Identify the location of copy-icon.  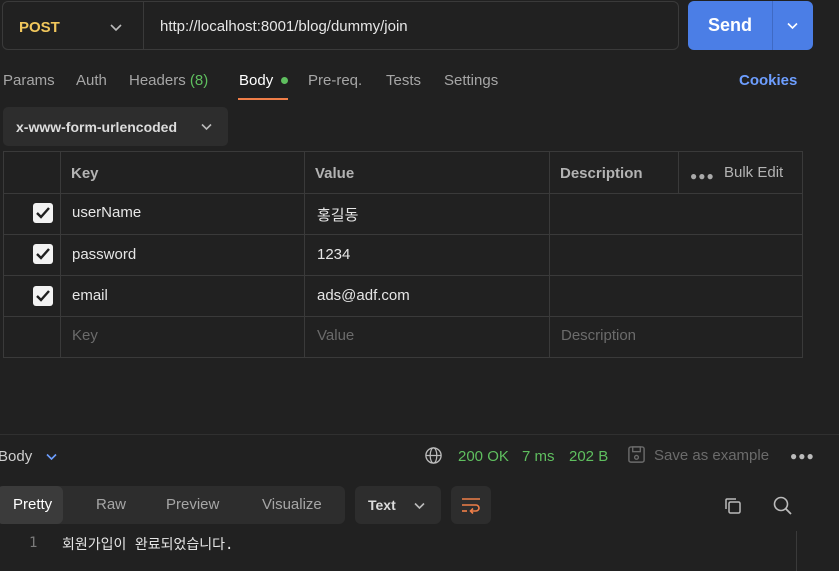
(733, 506).